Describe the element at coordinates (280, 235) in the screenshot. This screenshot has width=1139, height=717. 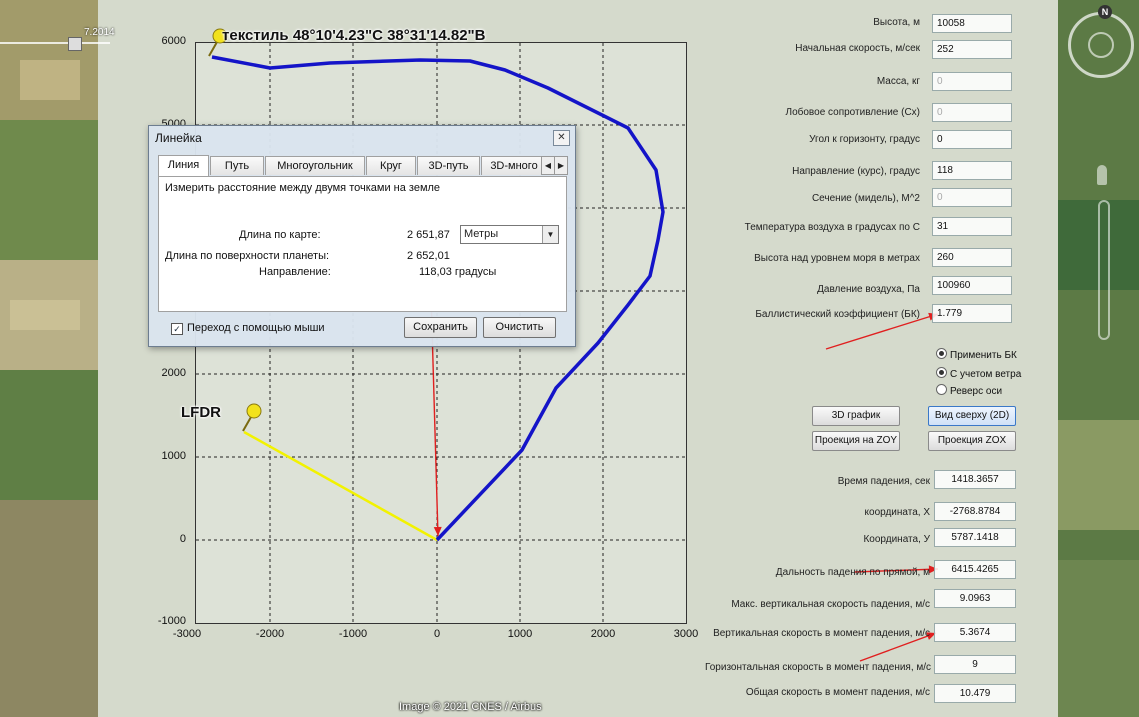
I see `map-length-label: Длина по карте:` at that location.